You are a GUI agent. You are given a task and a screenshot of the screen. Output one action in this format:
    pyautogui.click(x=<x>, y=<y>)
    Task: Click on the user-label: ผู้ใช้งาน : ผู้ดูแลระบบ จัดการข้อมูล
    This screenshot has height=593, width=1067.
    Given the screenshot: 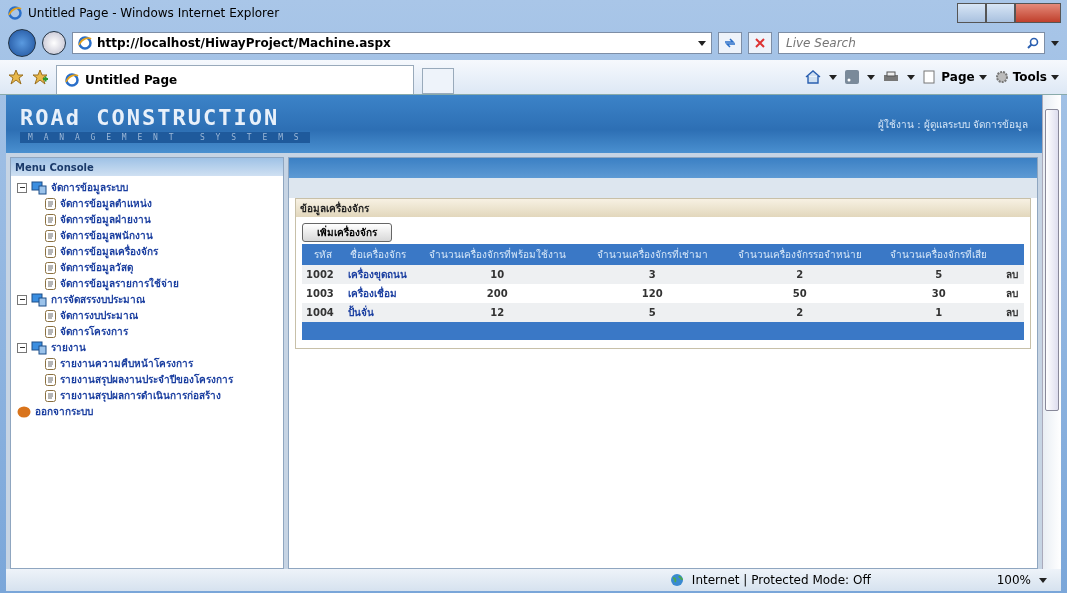 What is the action you would take?
    pyautogui.click(x=953, y=124)
    